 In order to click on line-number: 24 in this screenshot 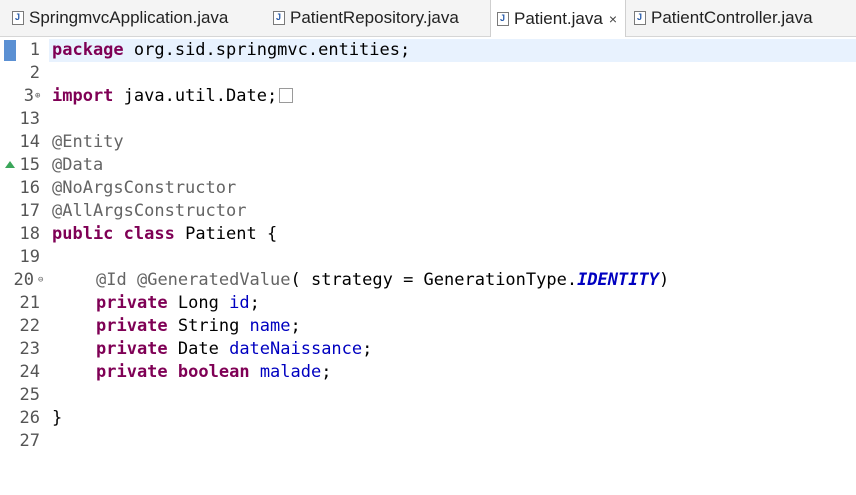, I will do `click(29, 372)`.